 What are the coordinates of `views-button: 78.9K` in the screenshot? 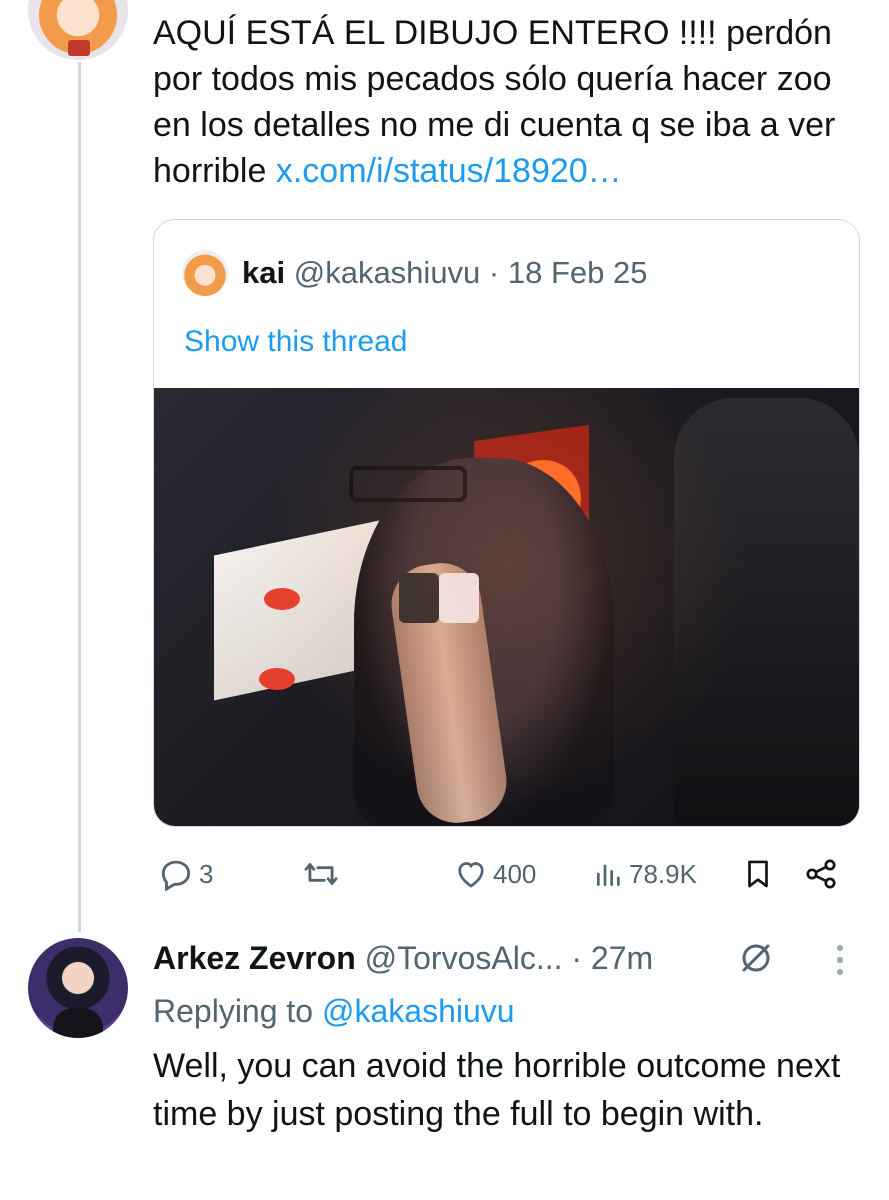 It's located at (645, 874).